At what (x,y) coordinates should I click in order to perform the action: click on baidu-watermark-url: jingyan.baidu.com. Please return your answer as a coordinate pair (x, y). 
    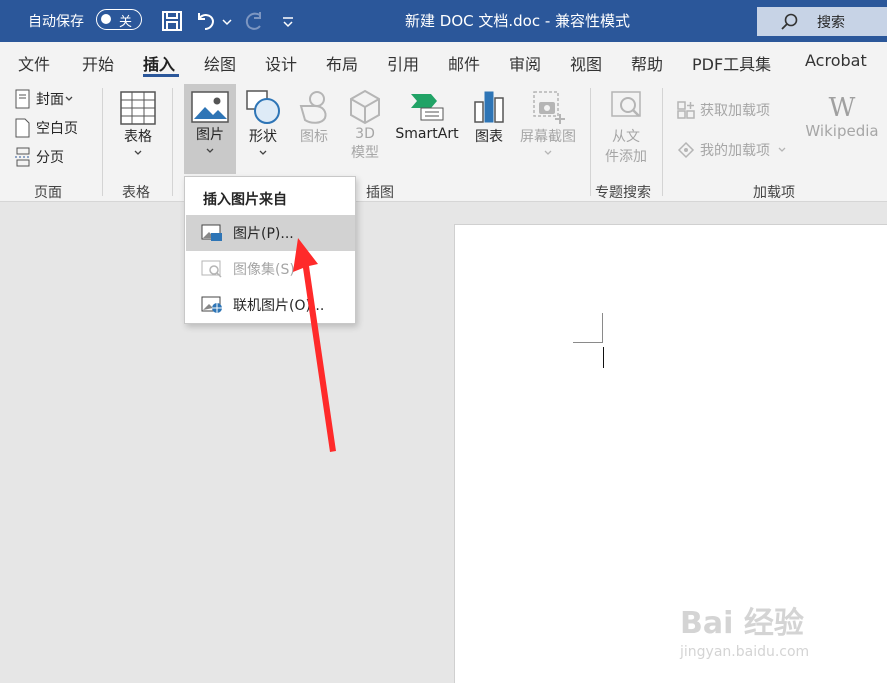
    Looking at the image, I should click on (745, 652).